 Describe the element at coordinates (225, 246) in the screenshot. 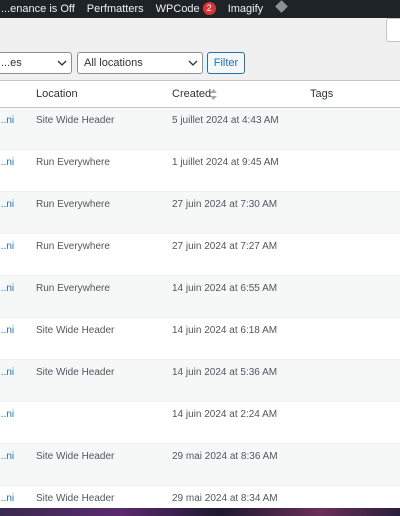

I see `created-cell: 27 juin 2024 at 7:27 AM` at that location.